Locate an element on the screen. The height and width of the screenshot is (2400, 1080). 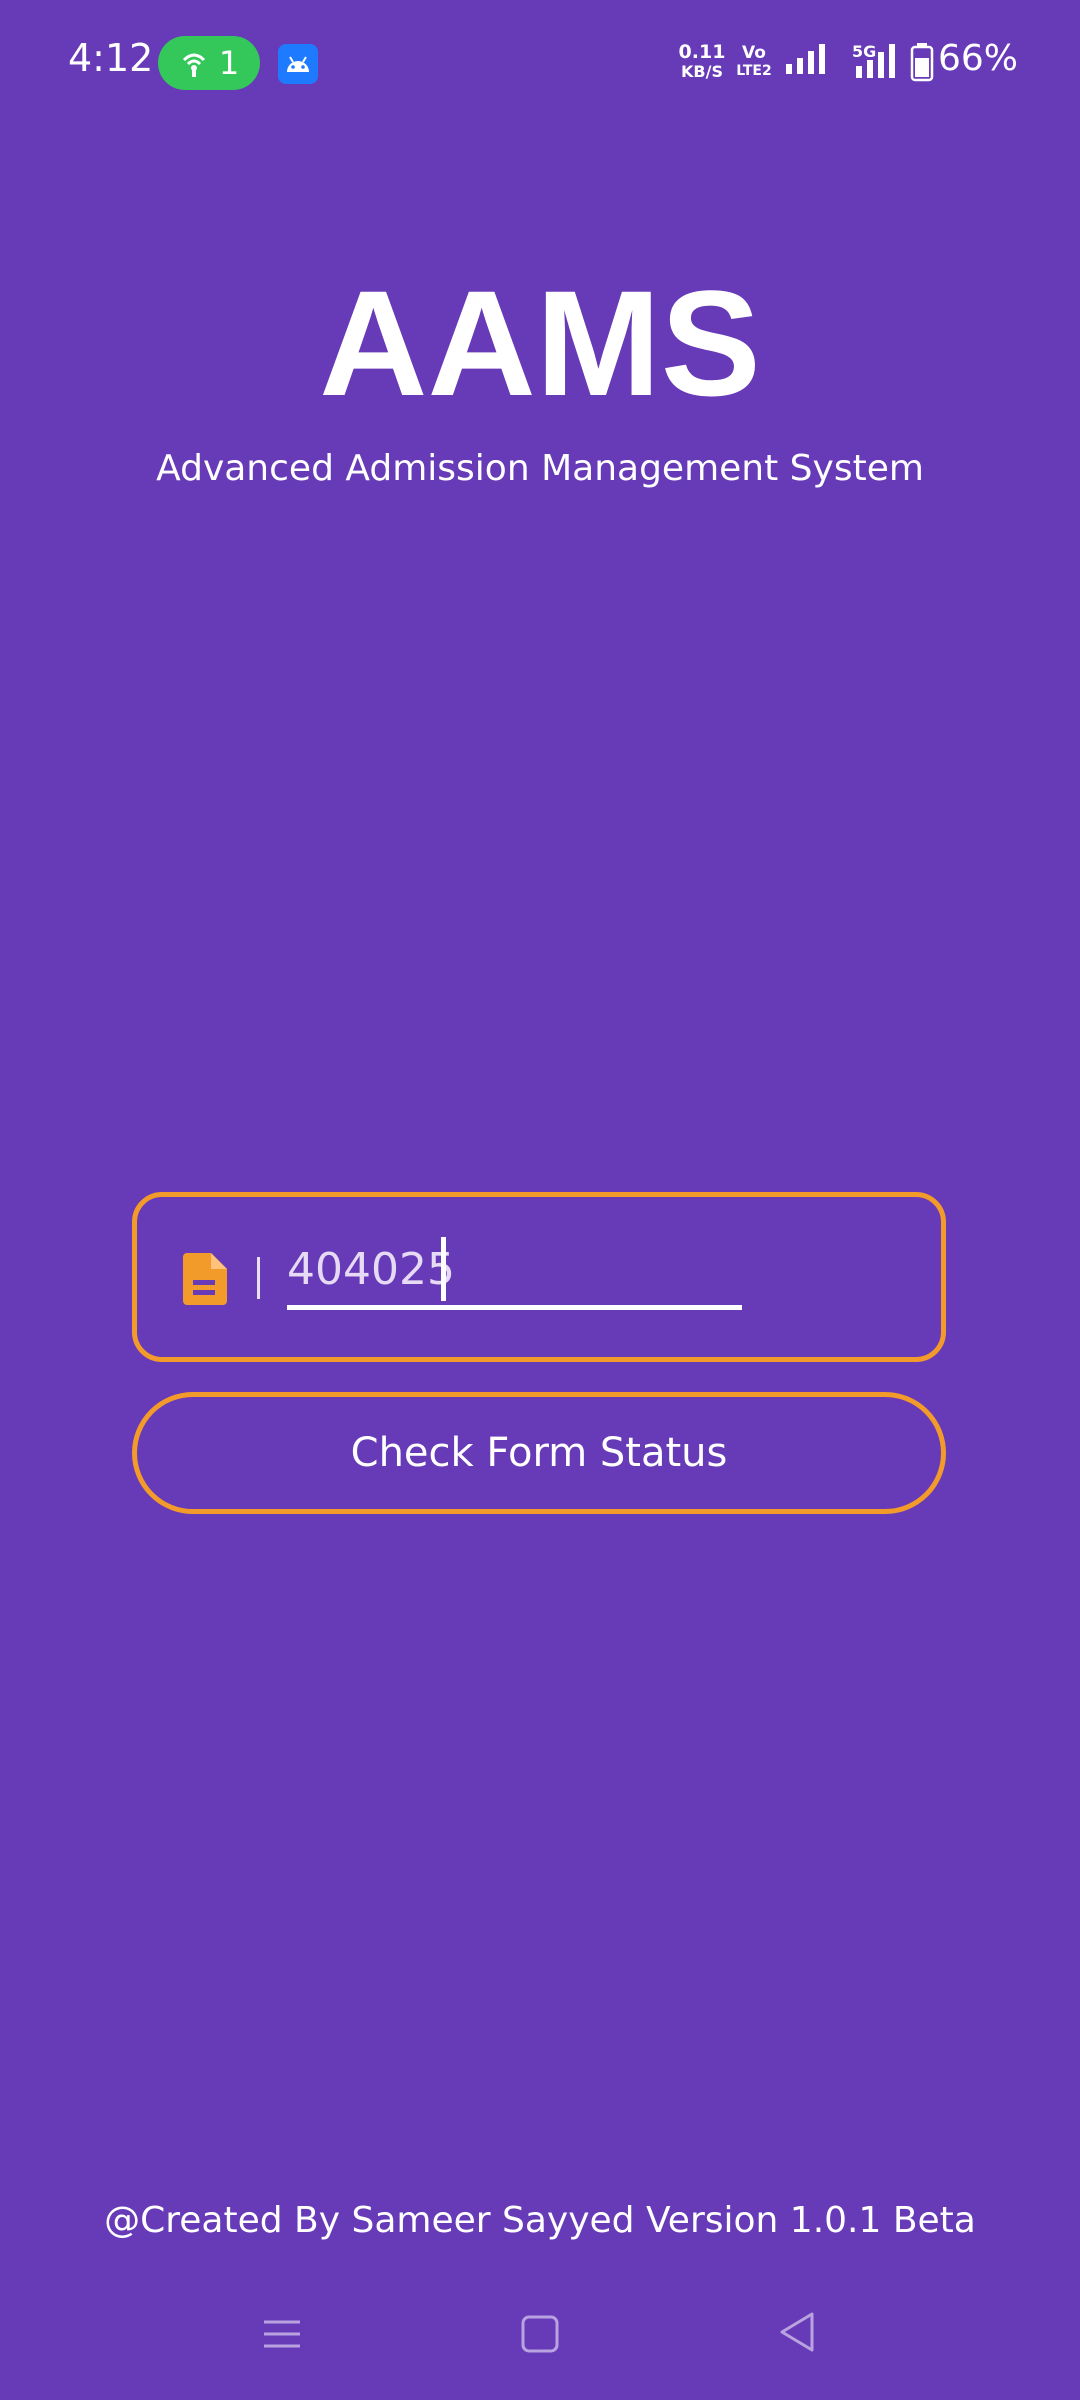
android-notification is located at coordinates (298, 64).